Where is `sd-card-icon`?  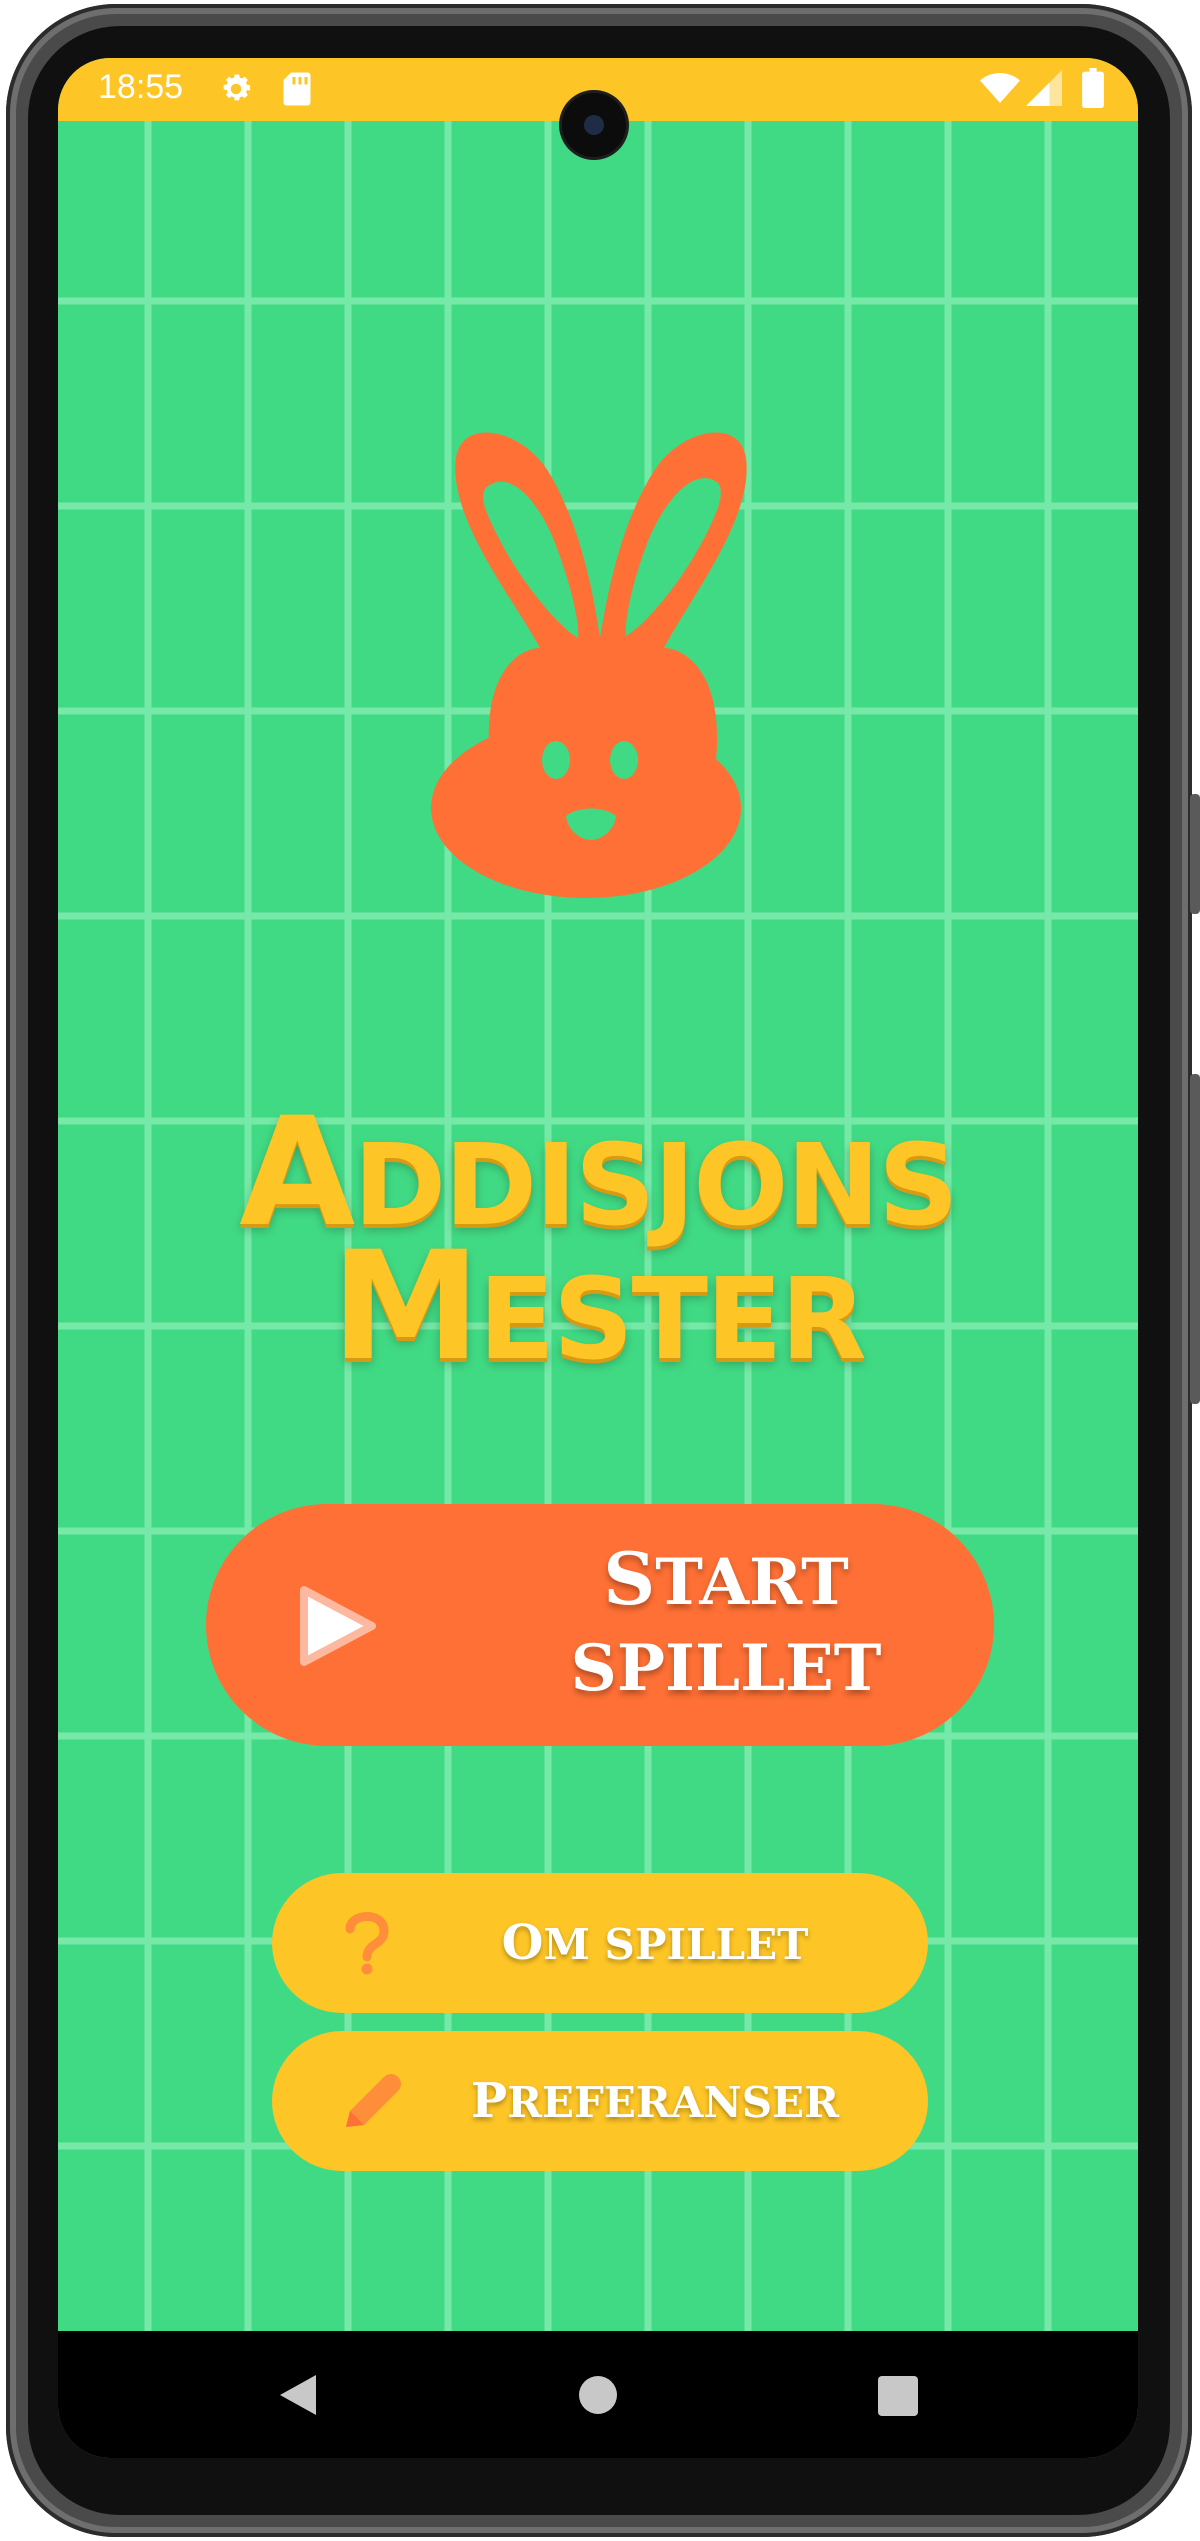
sd-card-icon is located at coordinates (297, 89).